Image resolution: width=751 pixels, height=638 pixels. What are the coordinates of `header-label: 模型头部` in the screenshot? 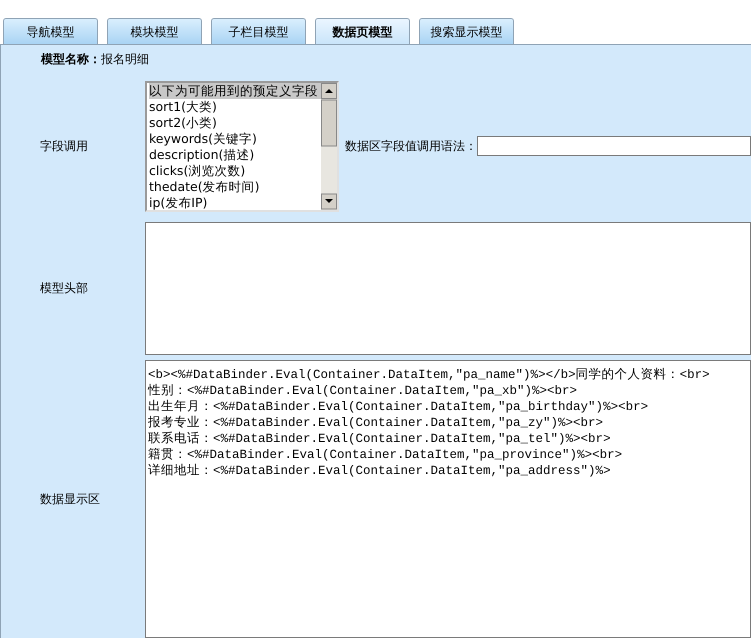 It's located at (64, 288).